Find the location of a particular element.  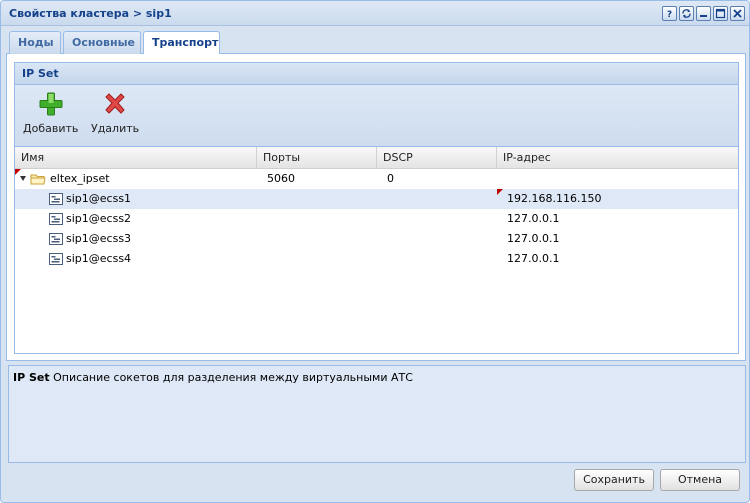

delete-icon is located at coordinates (115, 103).